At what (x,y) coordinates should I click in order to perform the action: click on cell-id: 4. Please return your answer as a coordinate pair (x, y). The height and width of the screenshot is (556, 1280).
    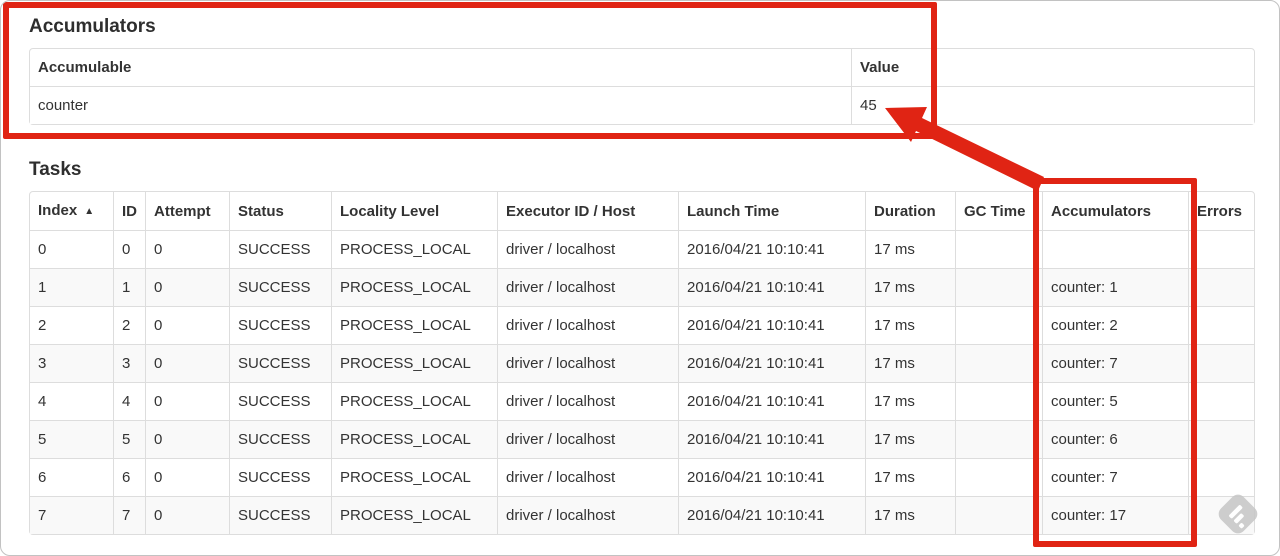
    Looking at the image, I should click on (129, 401).